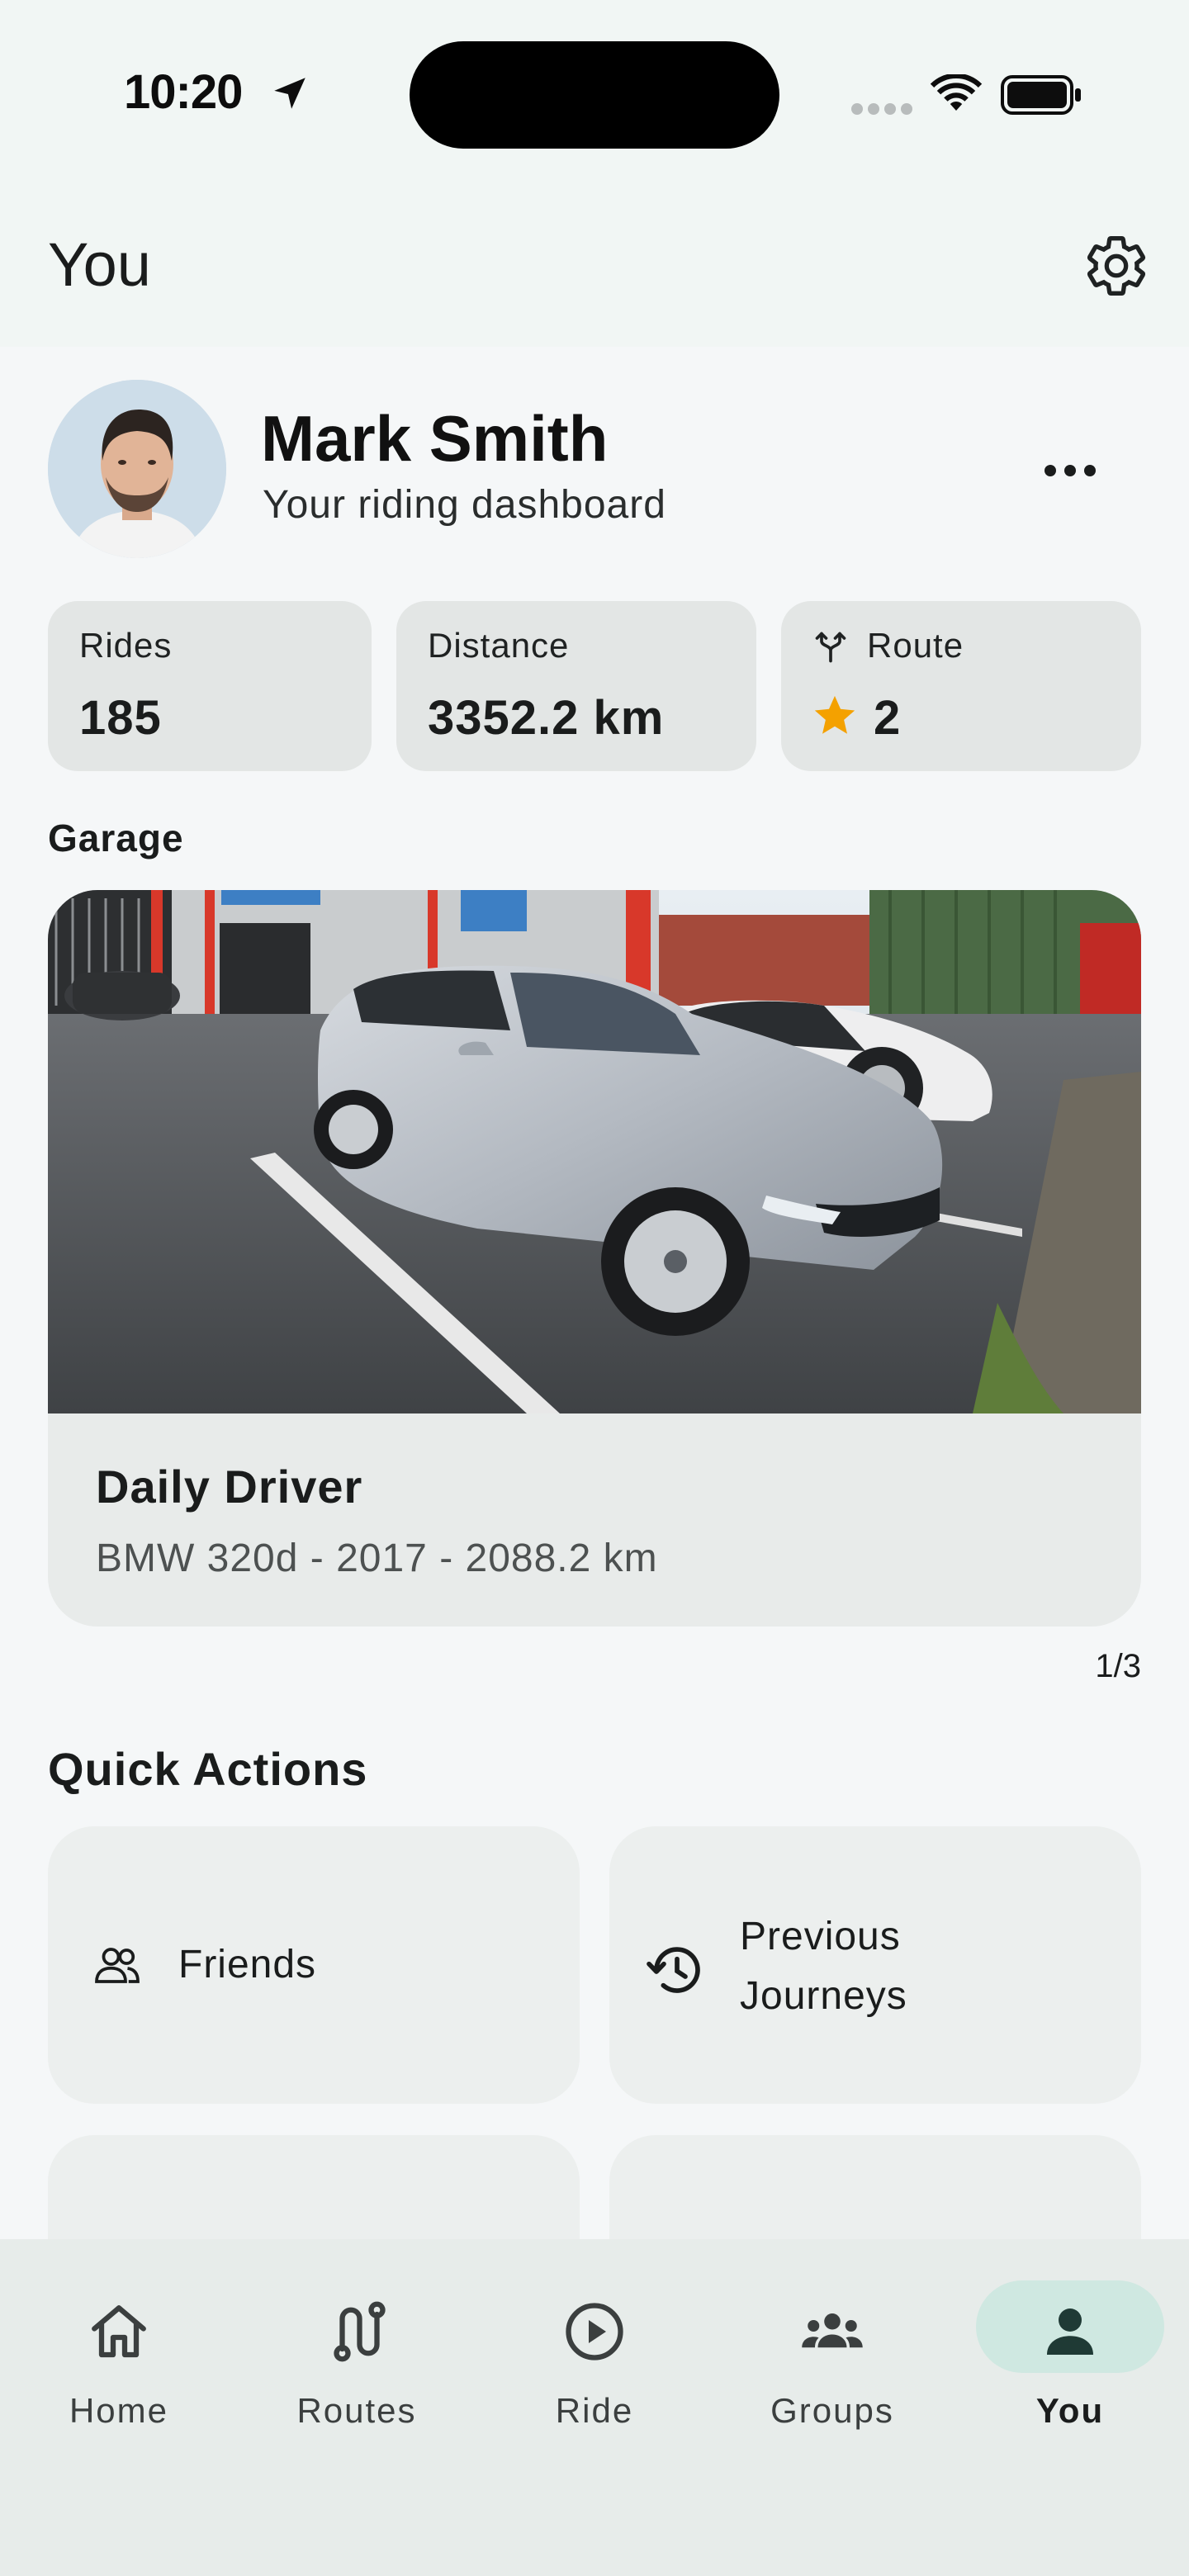 The width and height of the screenshot is (1189, 2576). Describe the element at coordinates (594, 260) in the screenshot. I see `app-header` at that location.